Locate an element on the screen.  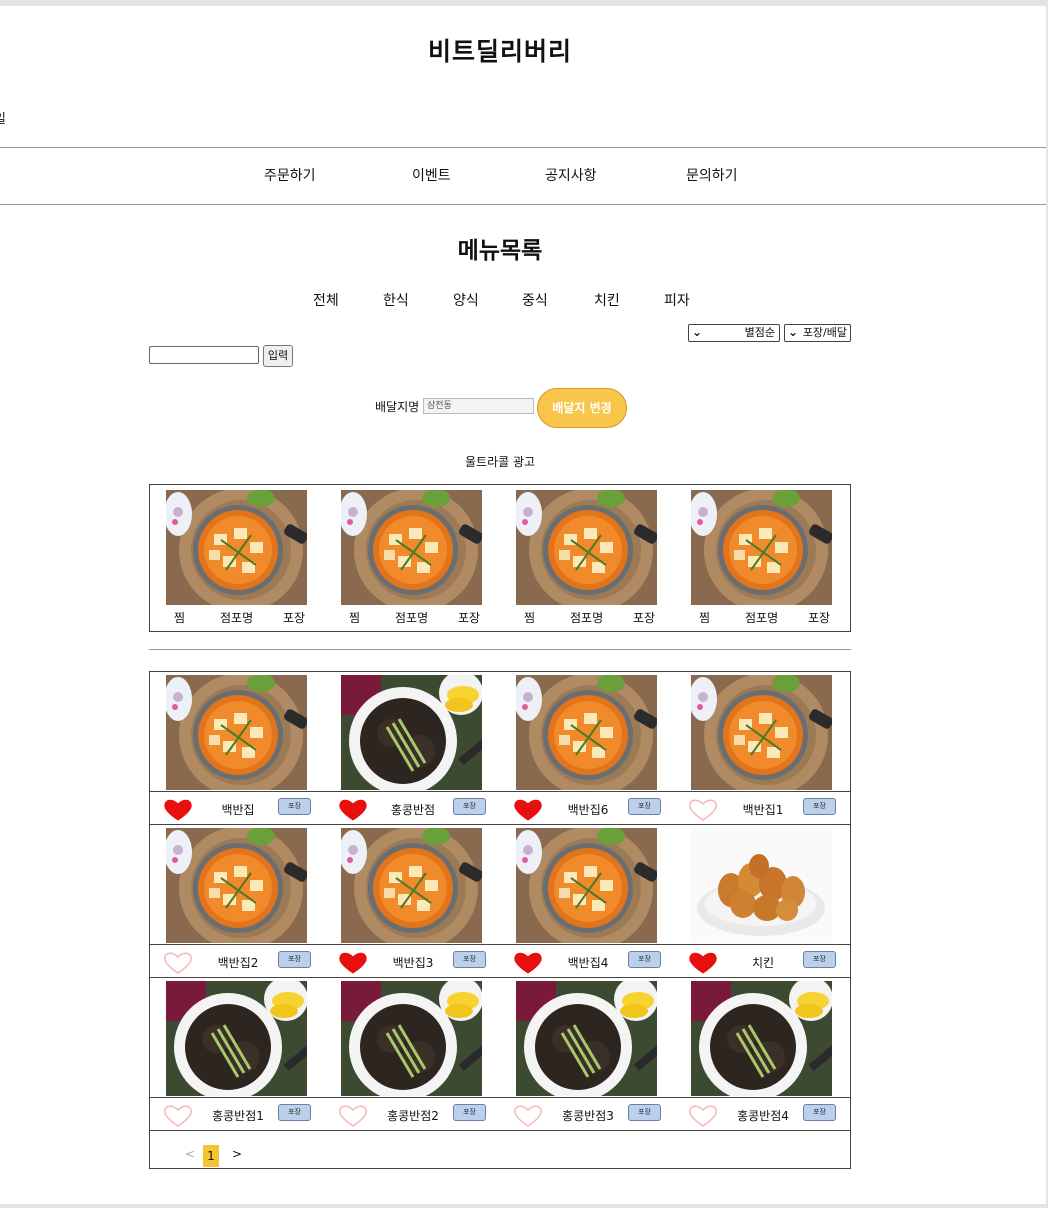
store-card: 백반집1 포장 is located at coordinates (762, 748).